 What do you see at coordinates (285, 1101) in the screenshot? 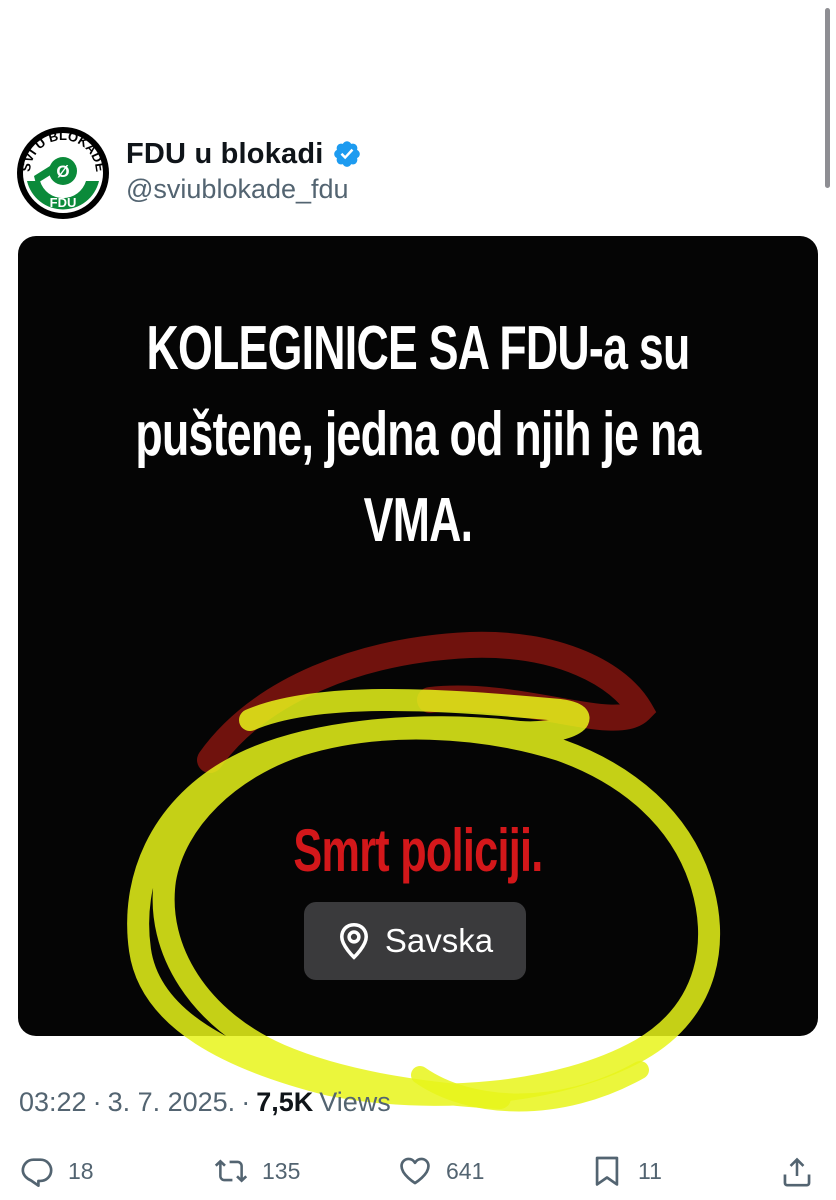
I see `views-count: 7,5K` at bounding box center [285, 1101].